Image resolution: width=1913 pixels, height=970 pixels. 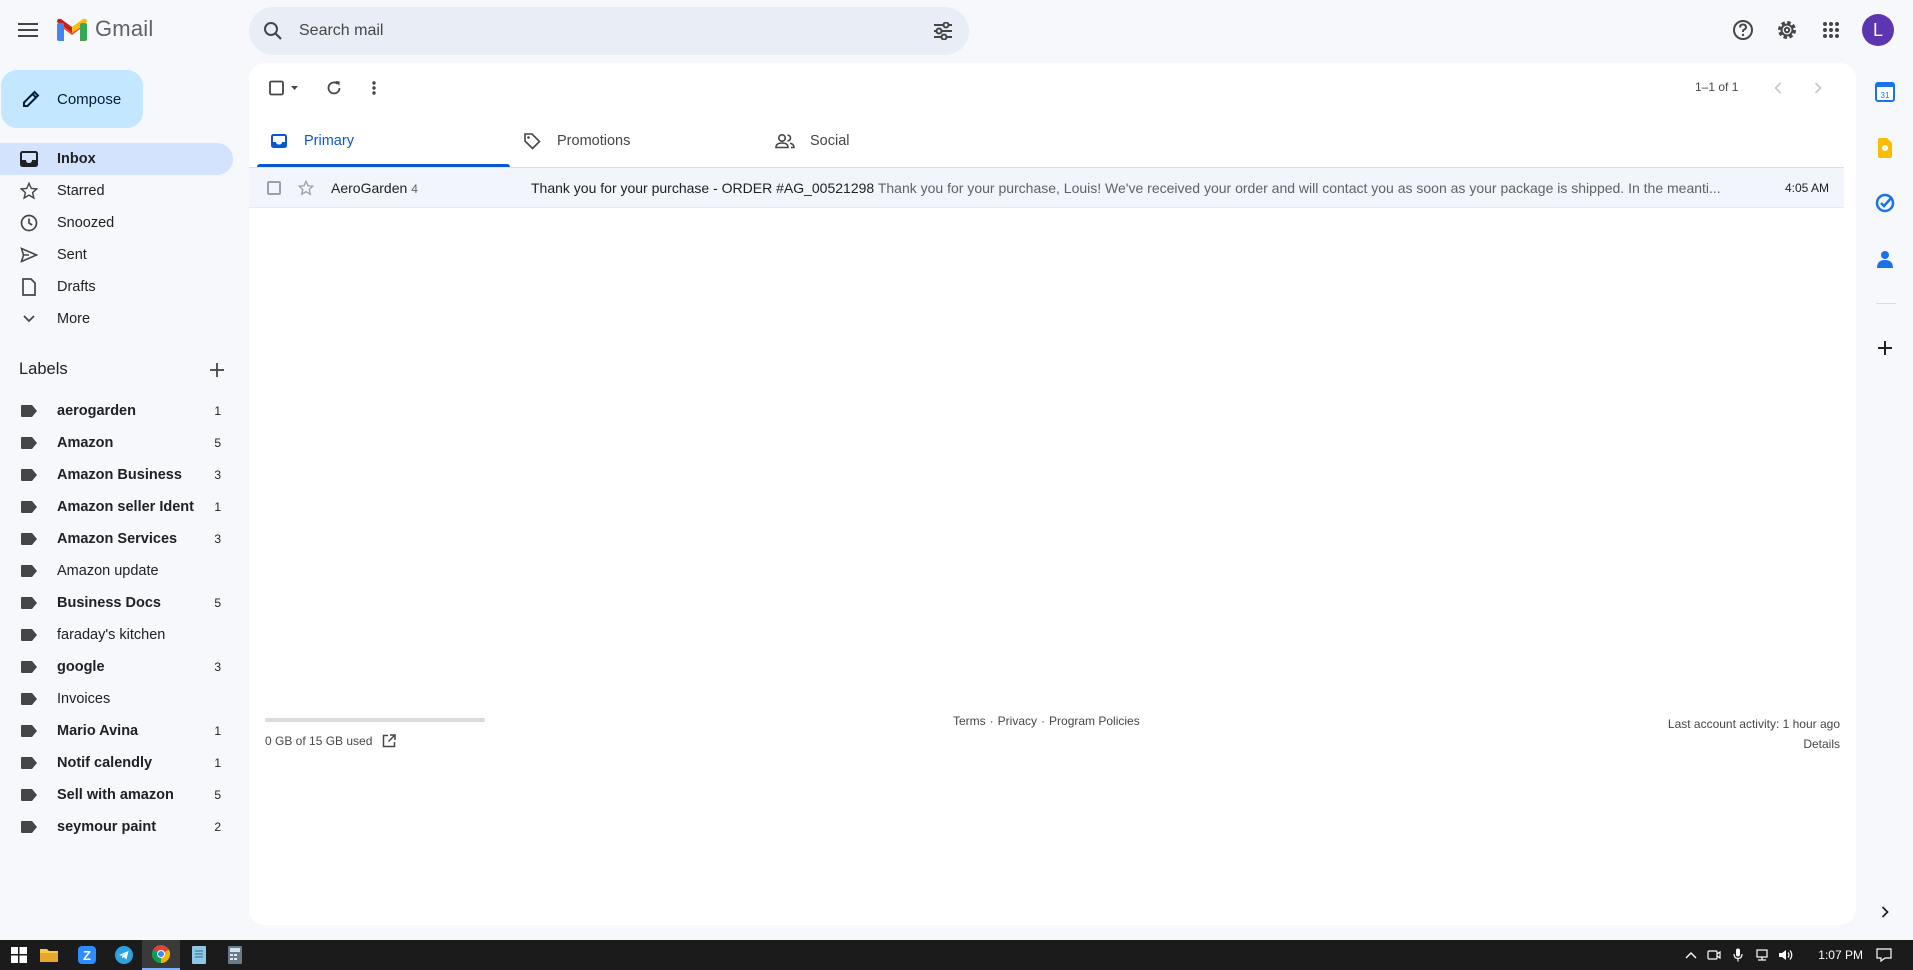 I want to click on sidebar-item-label: Drafts, so click(x=76, y=287).